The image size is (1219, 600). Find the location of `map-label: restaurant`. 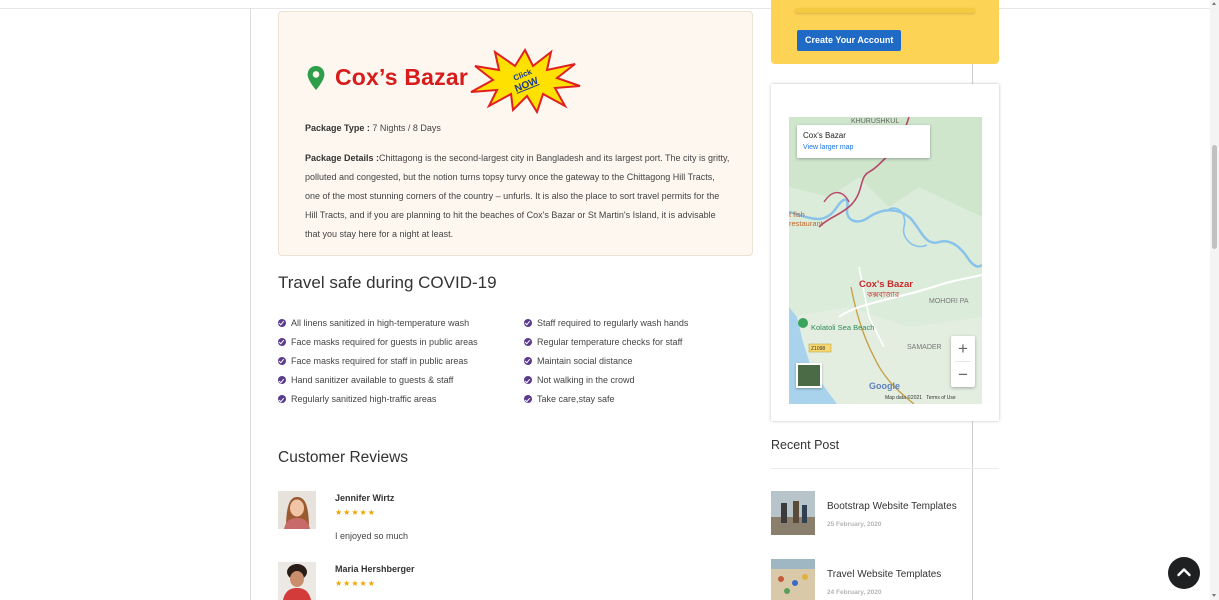

map-label: restaurant is located at coordinates (806, 223).